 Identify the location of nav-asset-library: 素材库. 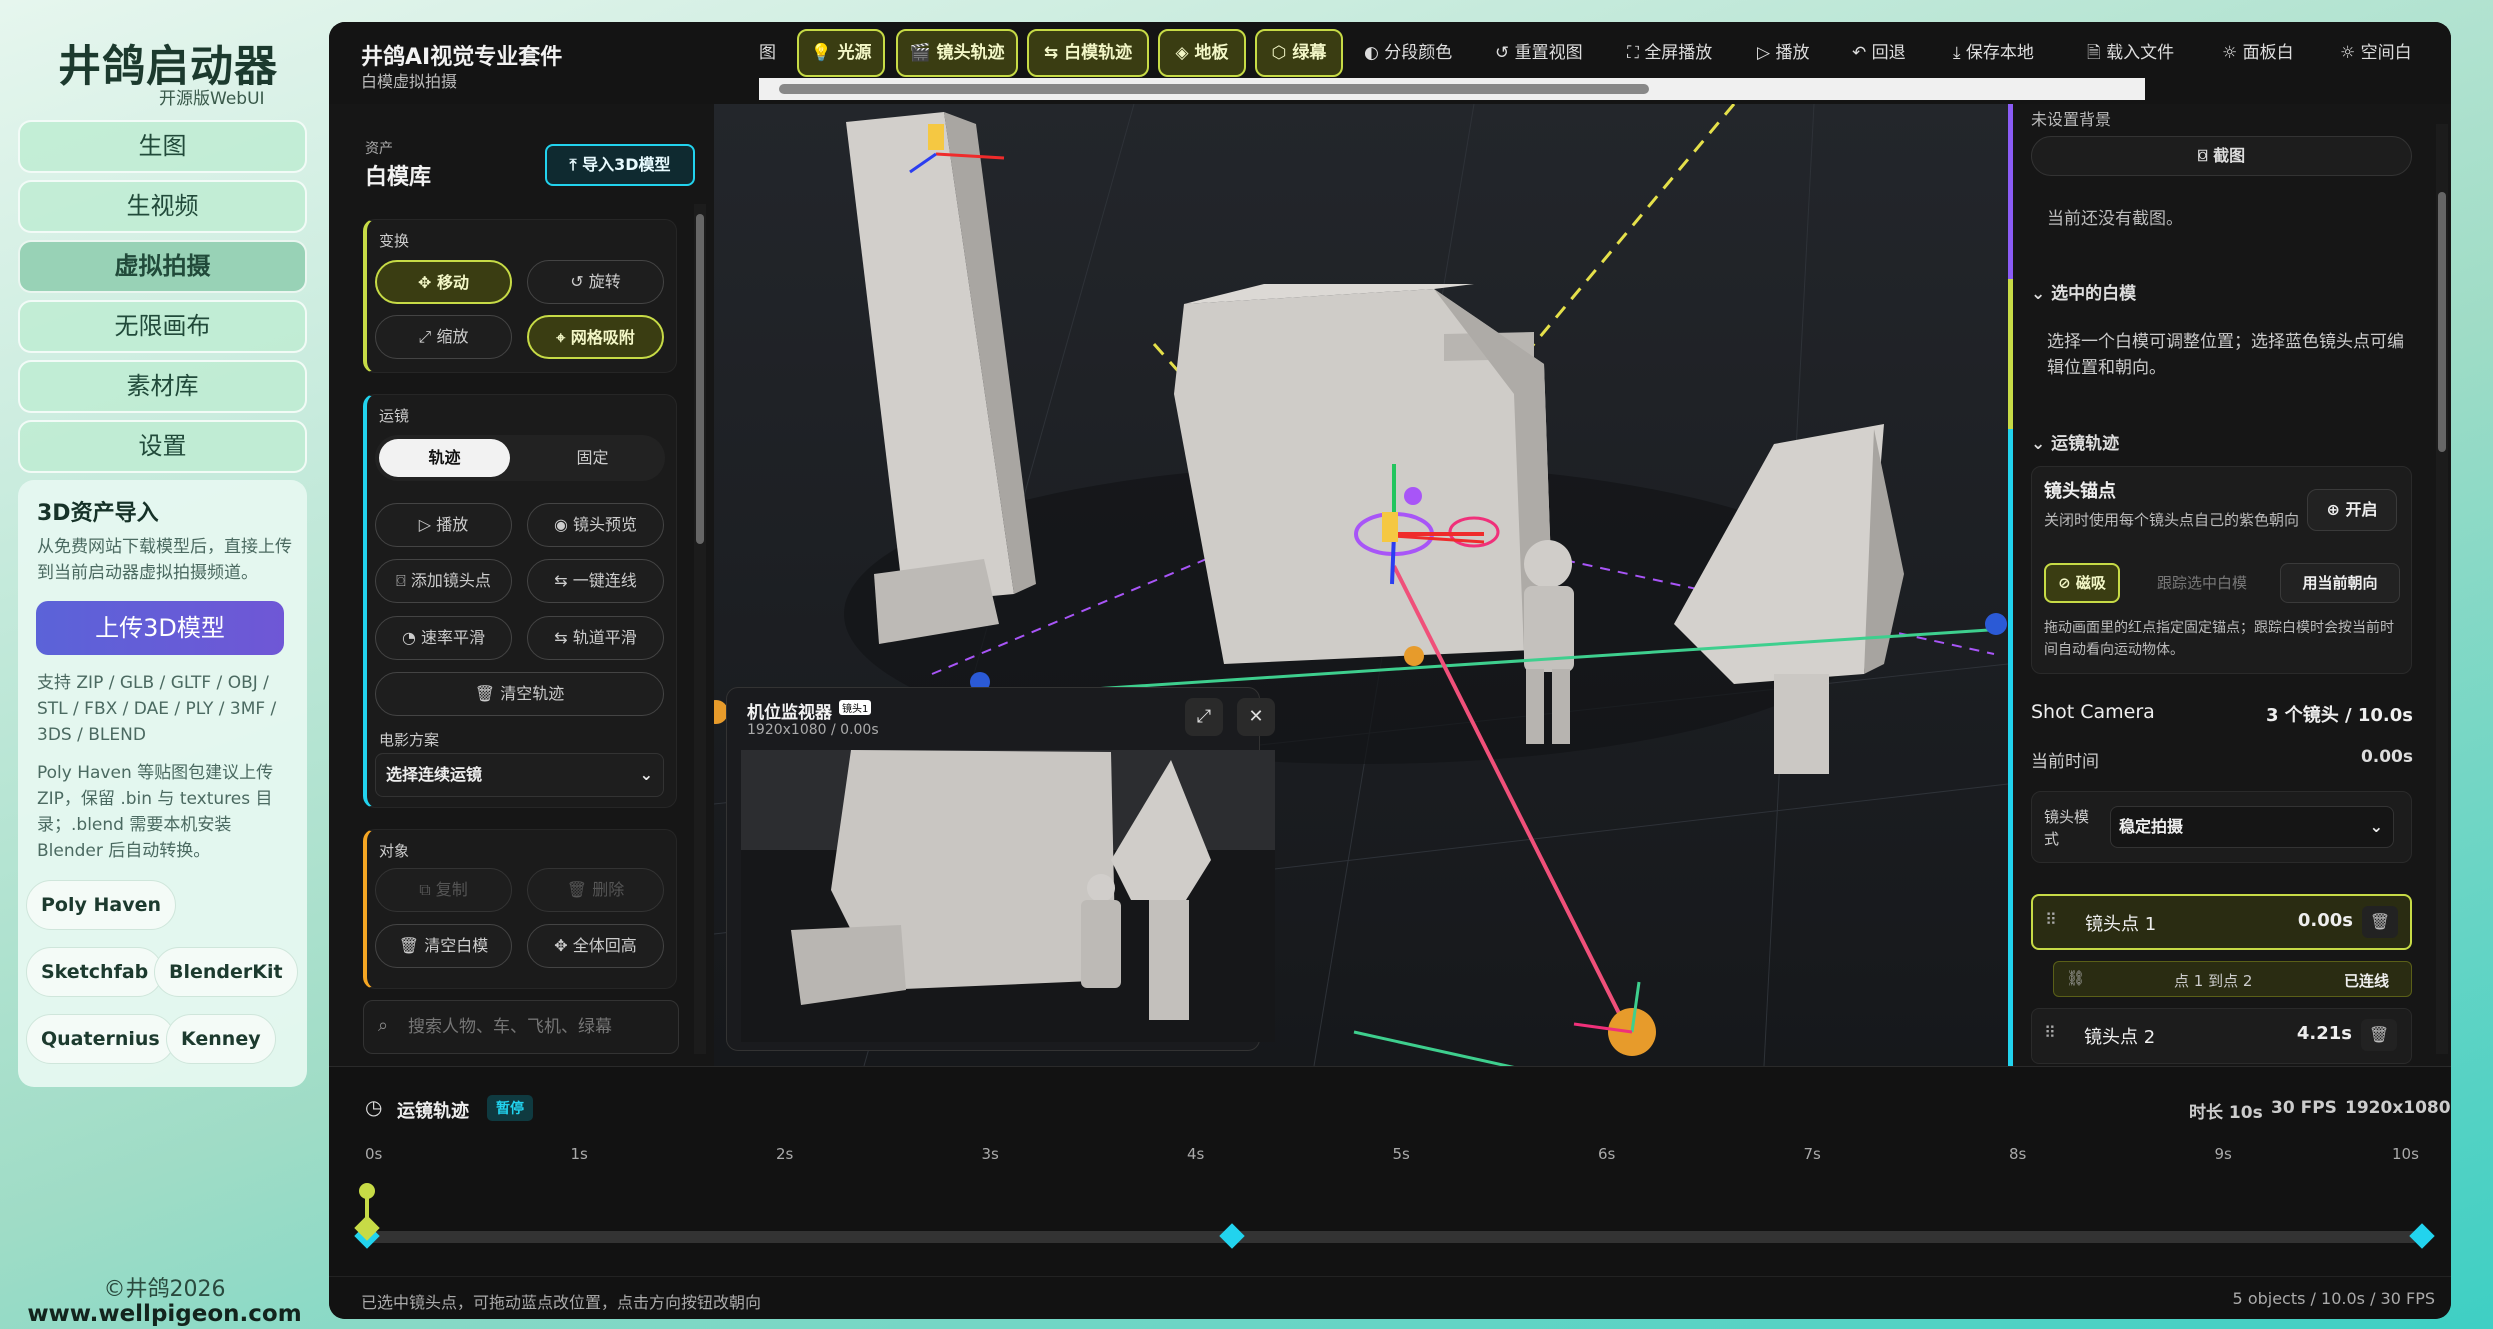
(162, 386).